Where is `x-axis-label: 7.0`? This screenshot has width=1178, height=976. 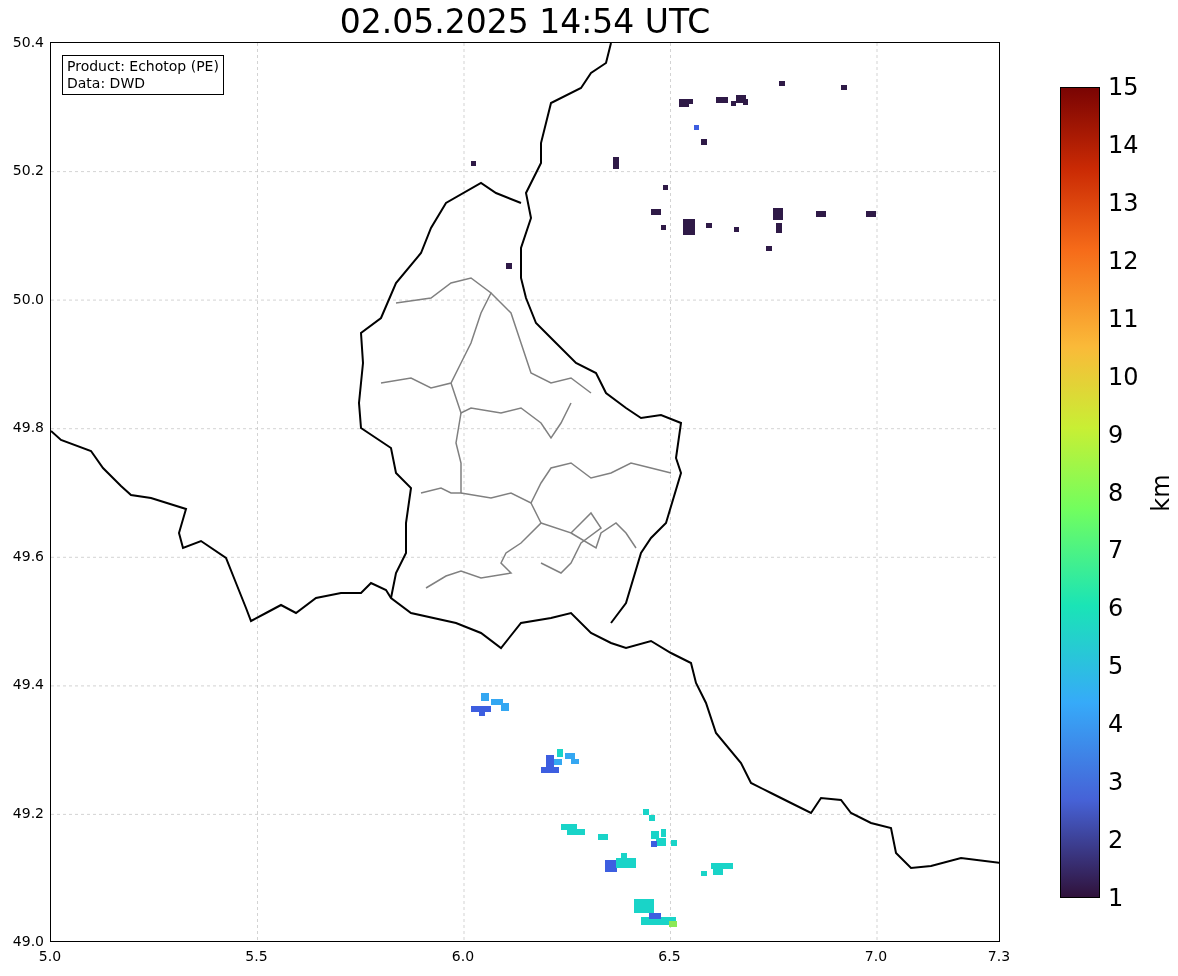
x-axis-label: 7.0 is located at coordinates (876, 956).